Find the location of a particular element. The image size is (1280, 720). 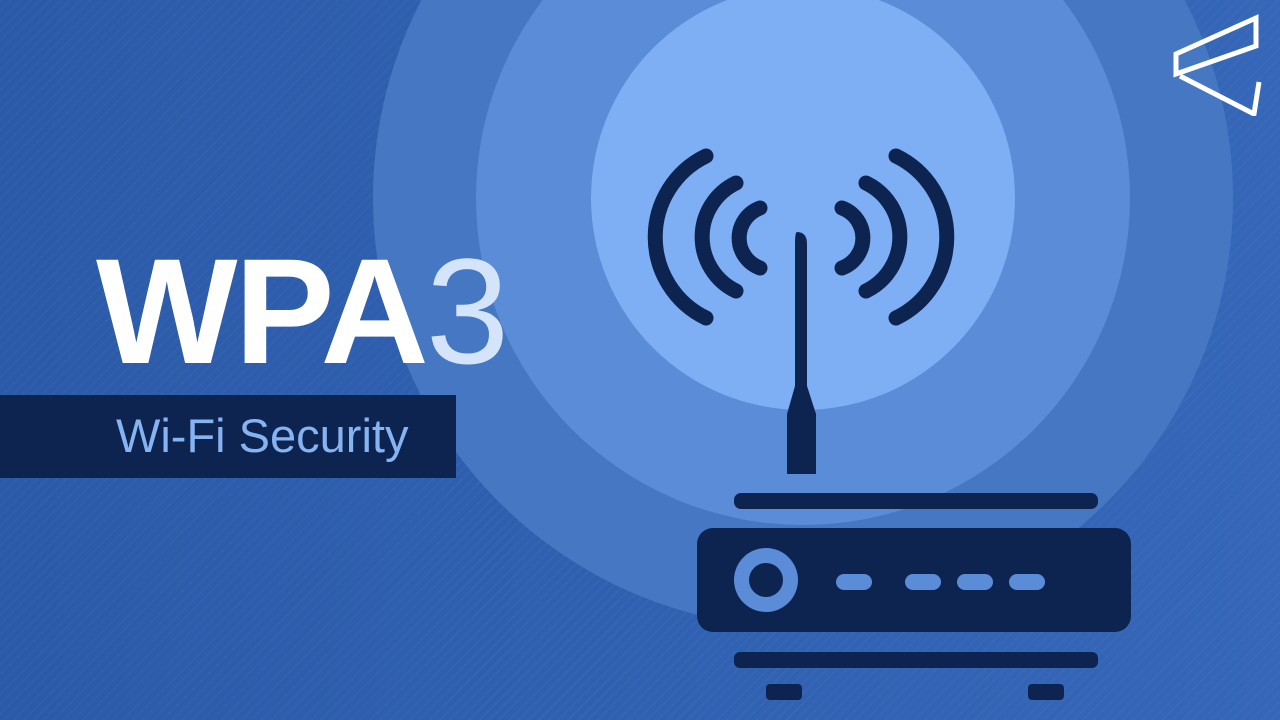

signal-wave-right-middle is located at coordinates (883, 237).